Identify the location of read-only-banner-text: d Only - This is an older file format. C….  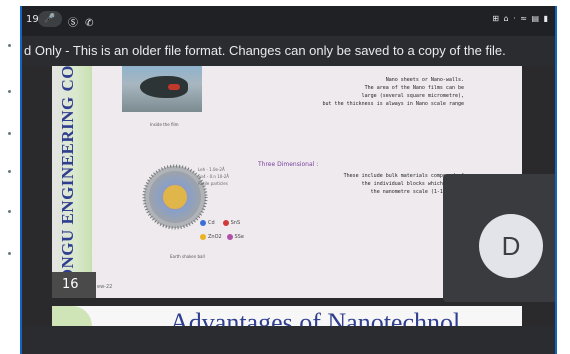
(265, 50).